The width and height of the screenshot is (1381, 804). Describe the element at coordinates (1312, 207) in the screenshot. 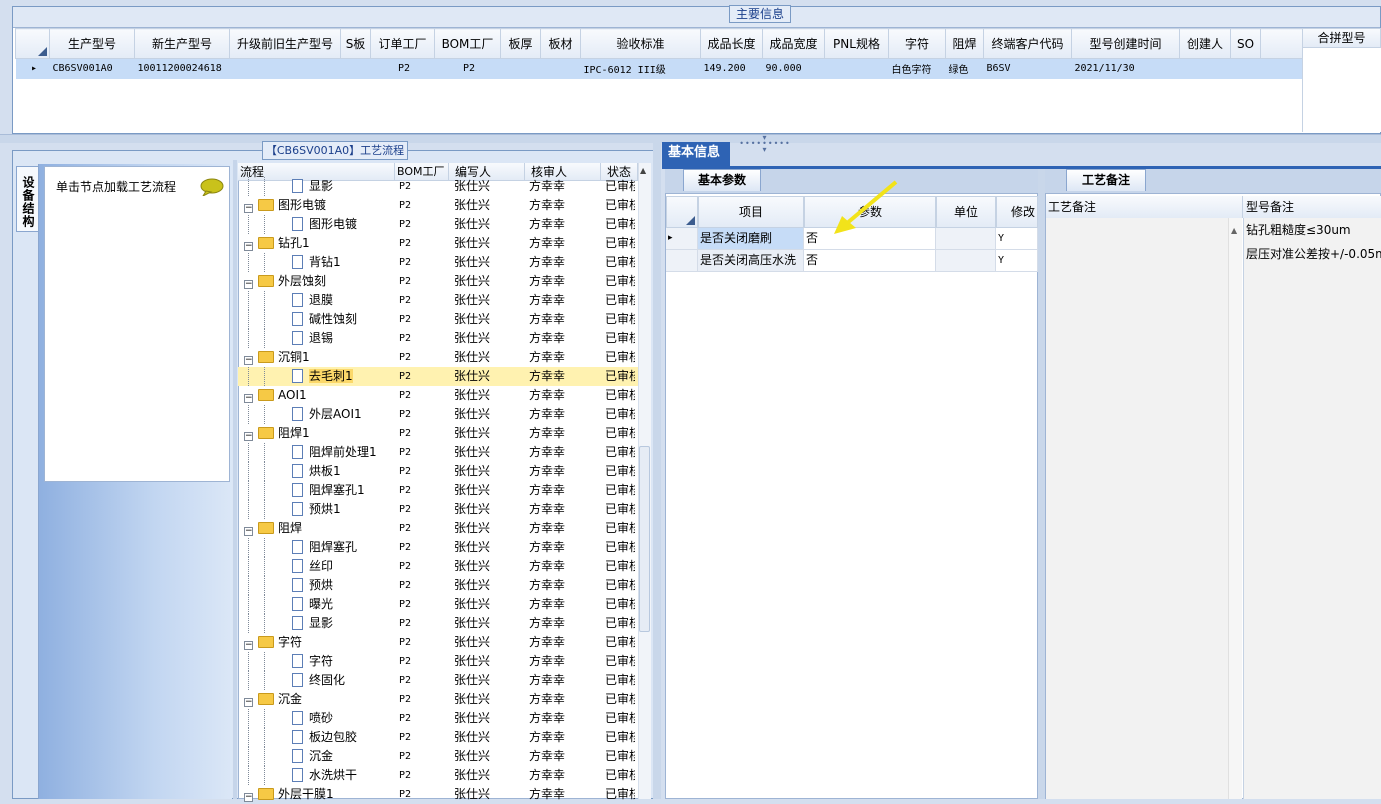

I see `col-model-note: 型号备注` at that location.